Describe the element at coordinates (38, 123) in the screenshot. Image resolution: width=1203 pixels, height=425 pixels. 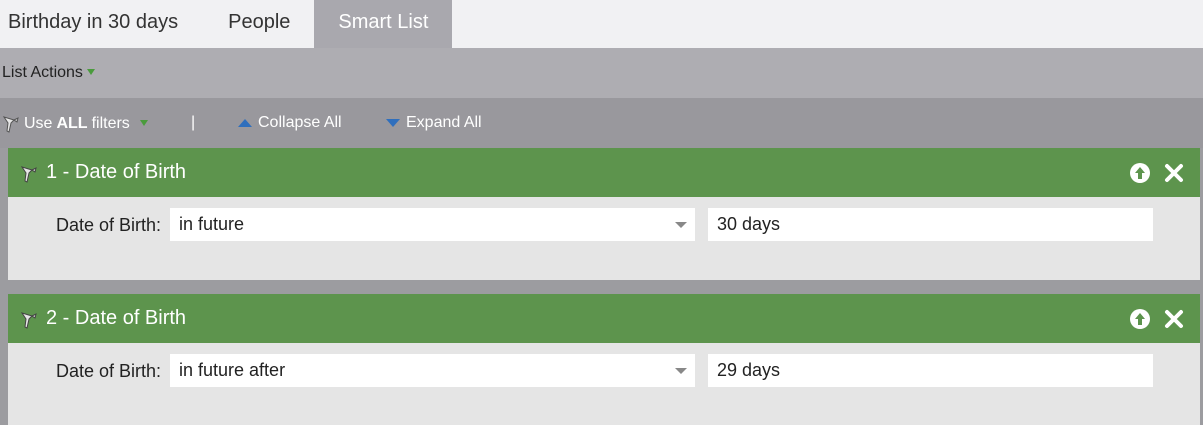
I see `use-label: Use` at that location.